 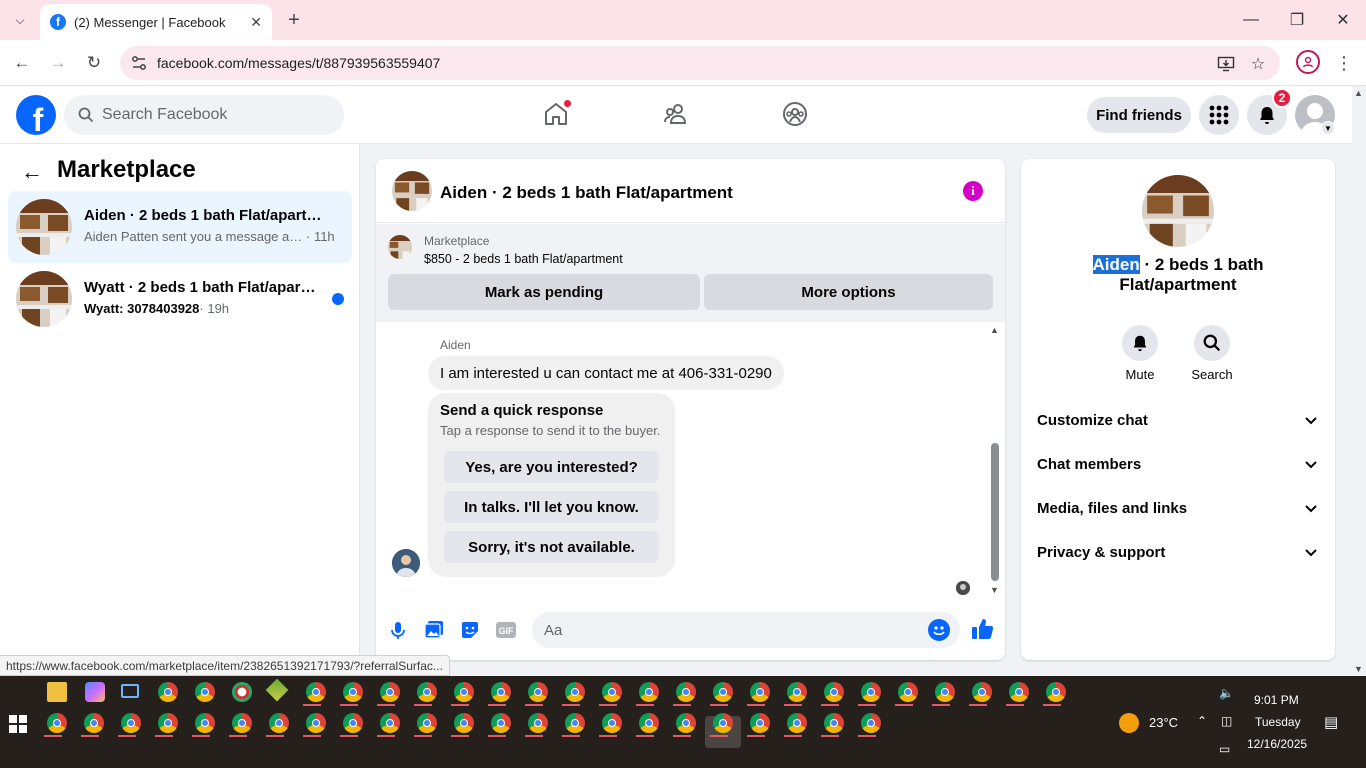 I want to click on install-app-icon, so click(x=1226, y=64).